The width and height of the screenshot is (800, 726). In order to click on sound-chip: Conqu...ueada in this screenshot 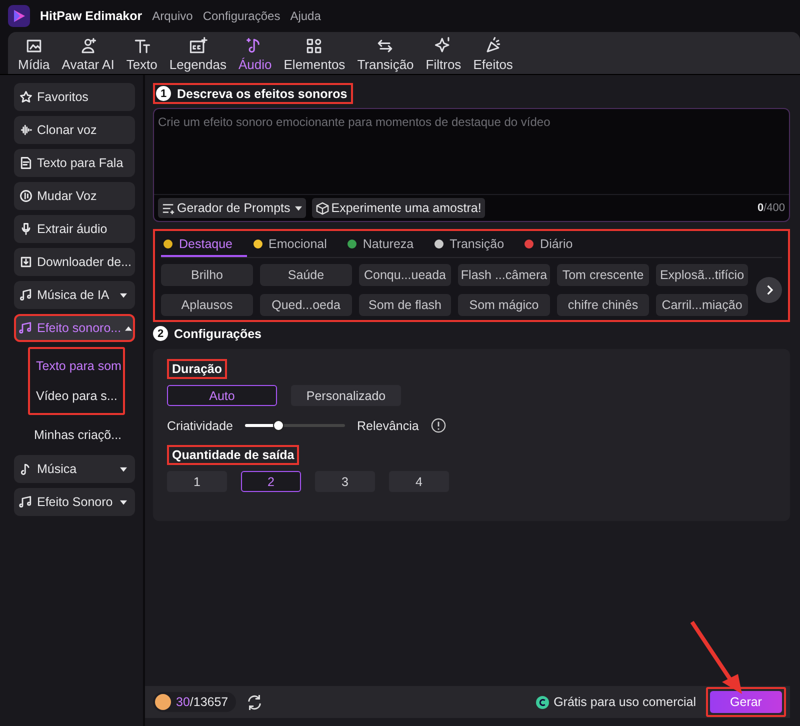, I will do `click(405, 275)`.